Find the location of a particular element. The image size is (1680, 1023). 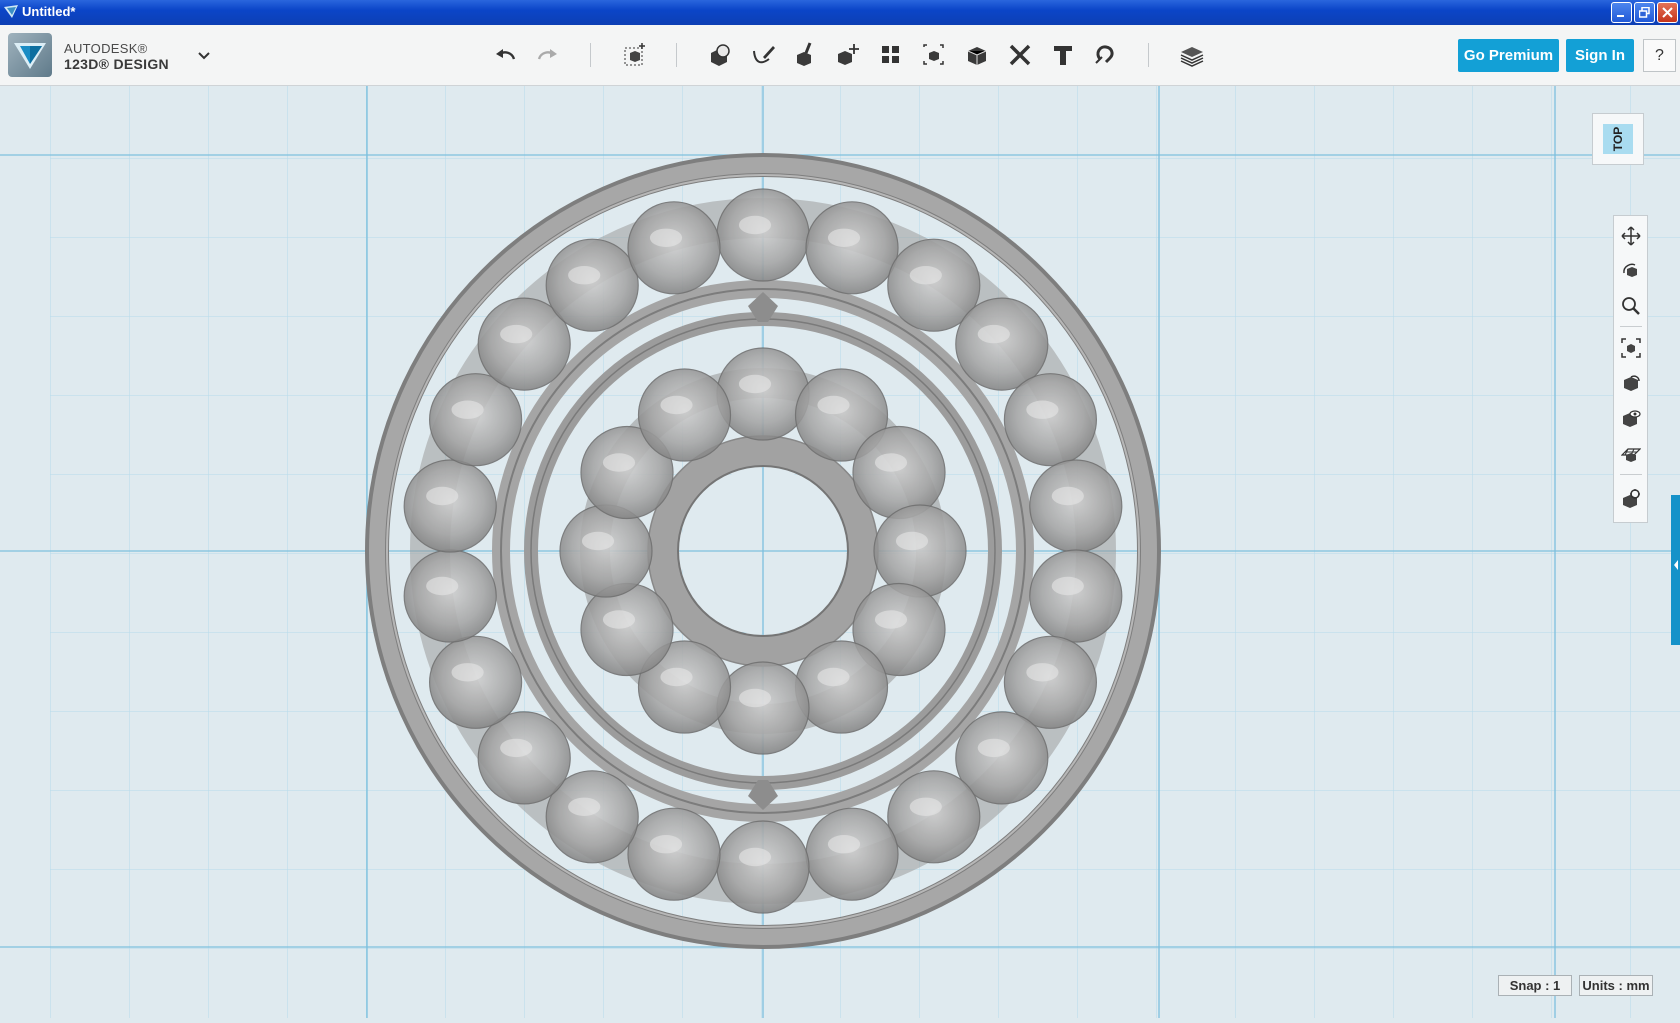

brand-product: 123D® DESIGN is located at coordinates (116, 64).